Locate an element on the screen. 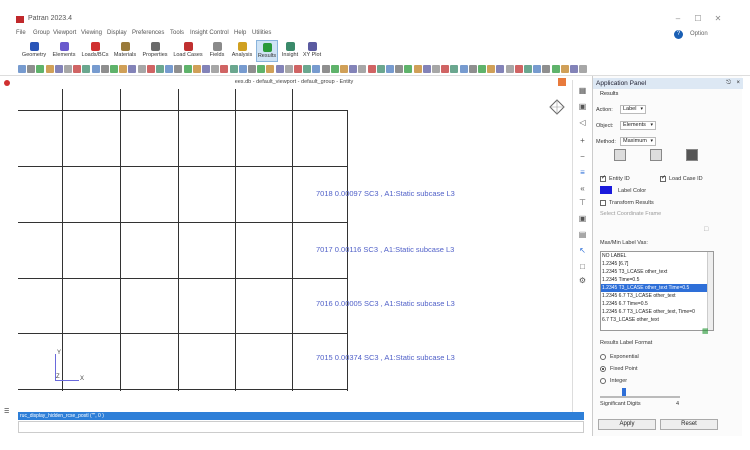 The height and width of the screenshot is (450, 750). menu-insight-control: Insight Control is located at coordinates (209, 33).